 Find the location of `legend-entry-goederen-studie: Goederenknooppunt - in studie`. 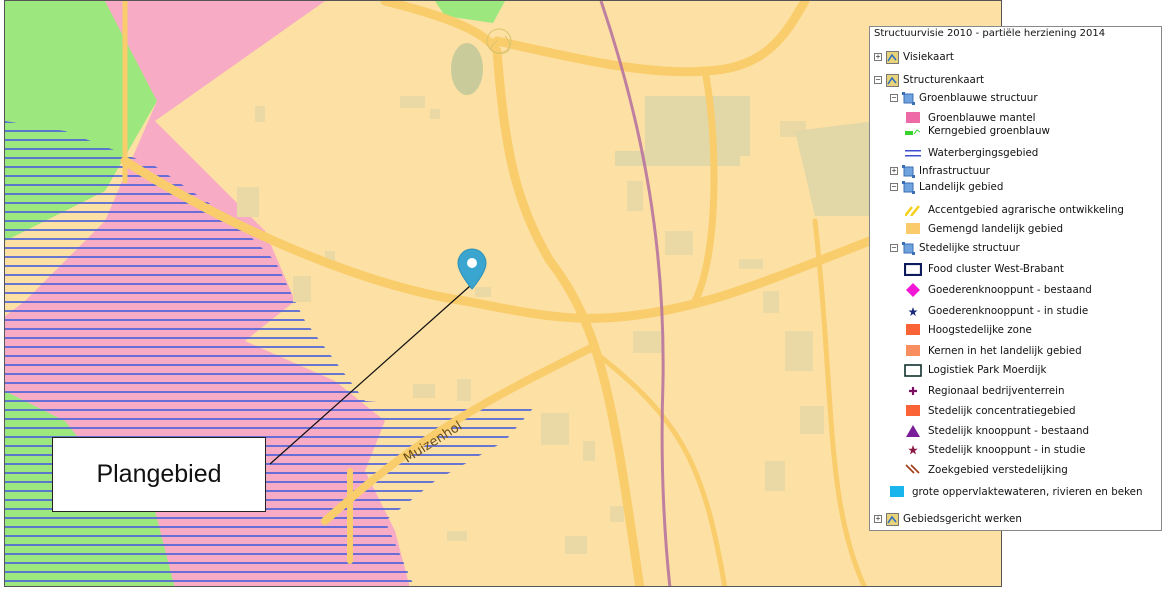

legend-entry-goederen-studie: Goederenknooppunt - in studie is located at coordinates (996, 311).